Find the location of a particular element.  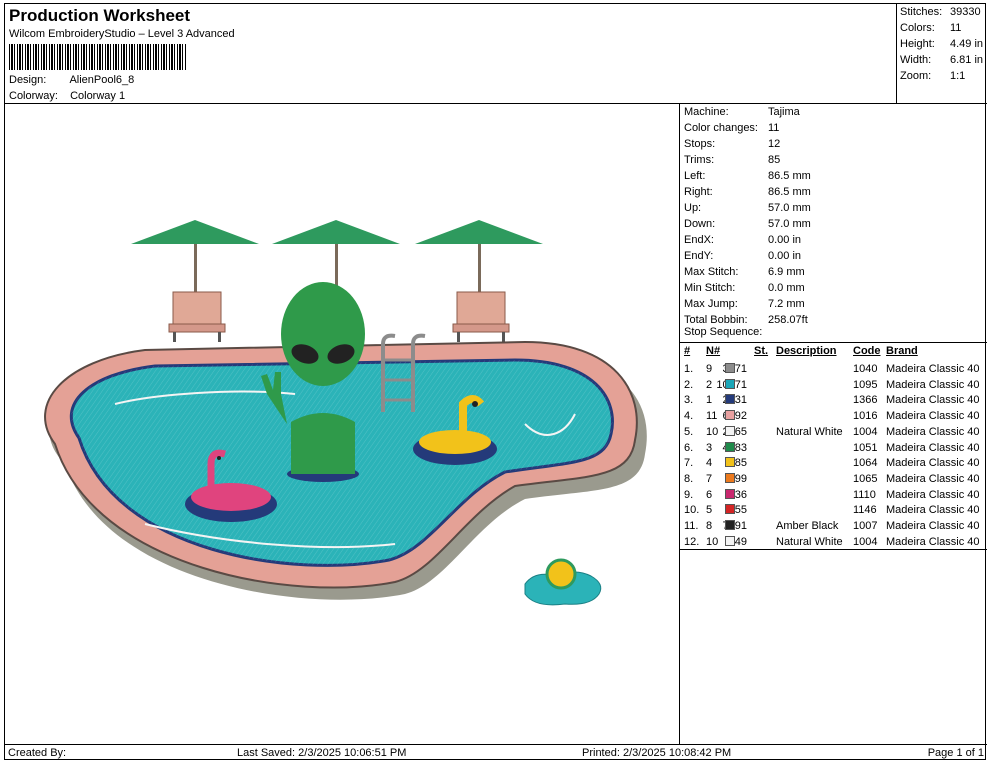

stop-index: 4. is located at coordinates (689, 416).